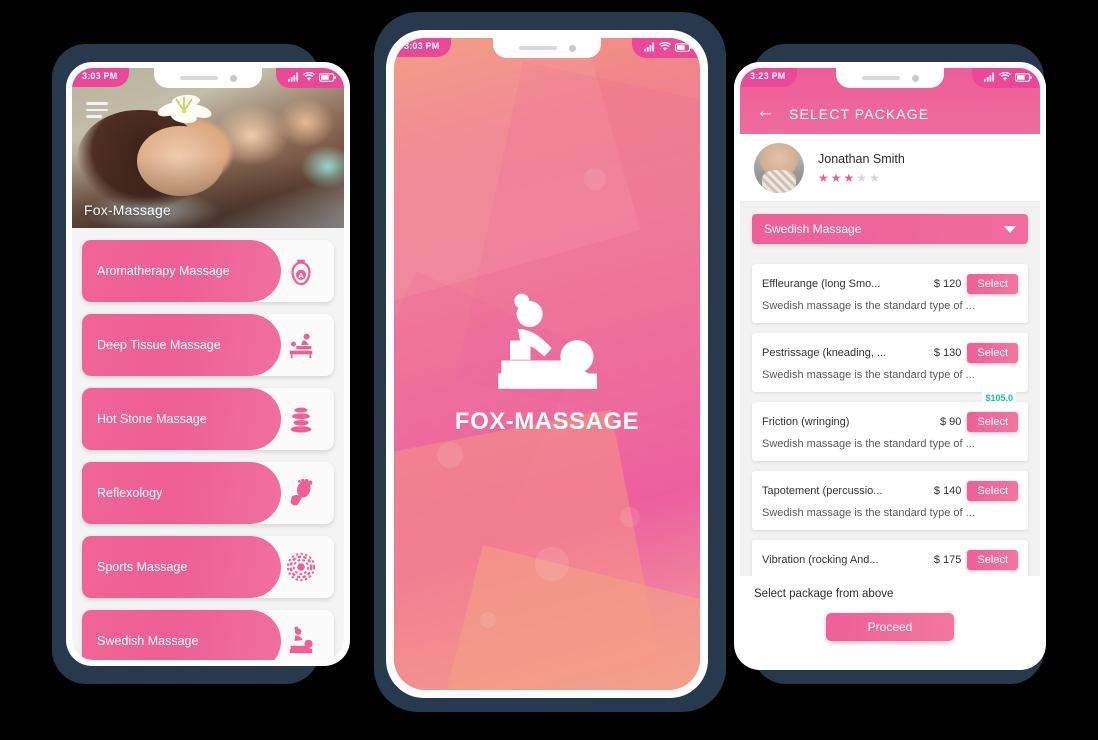  What do you see at coordinates (861, 168) in the screenshot?
I see `profile-info: Jonathan Smith ★ ★ ★ ★ ★` at bounding box center [861, 168].